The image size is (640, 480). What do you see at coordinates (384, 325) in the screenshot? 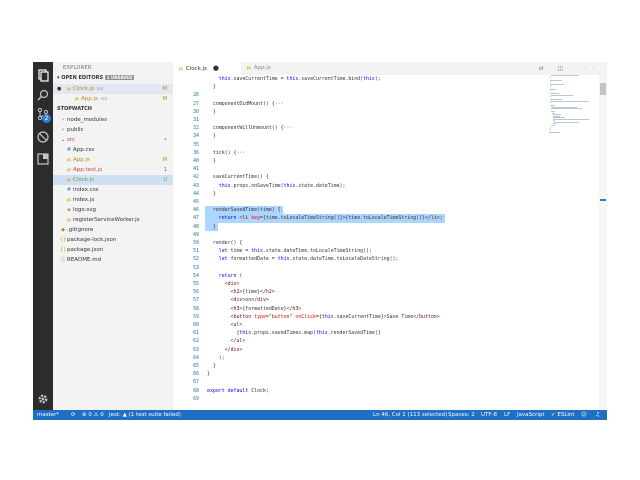
I see `code-line: 60 <ul>` at bounding box center [384, 325].